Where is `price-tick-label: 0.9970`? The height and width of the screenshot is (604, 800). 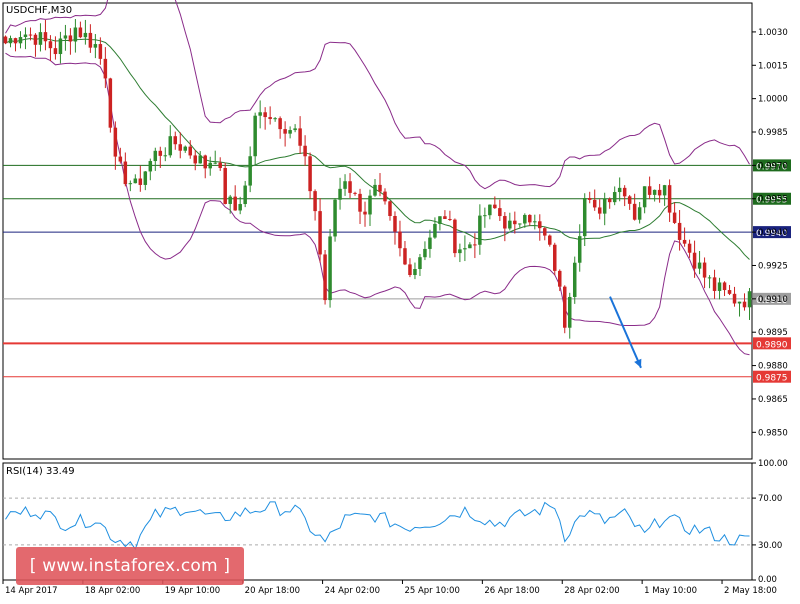
price-tick-label: 0.9970 is located at coordinates (773, 166).